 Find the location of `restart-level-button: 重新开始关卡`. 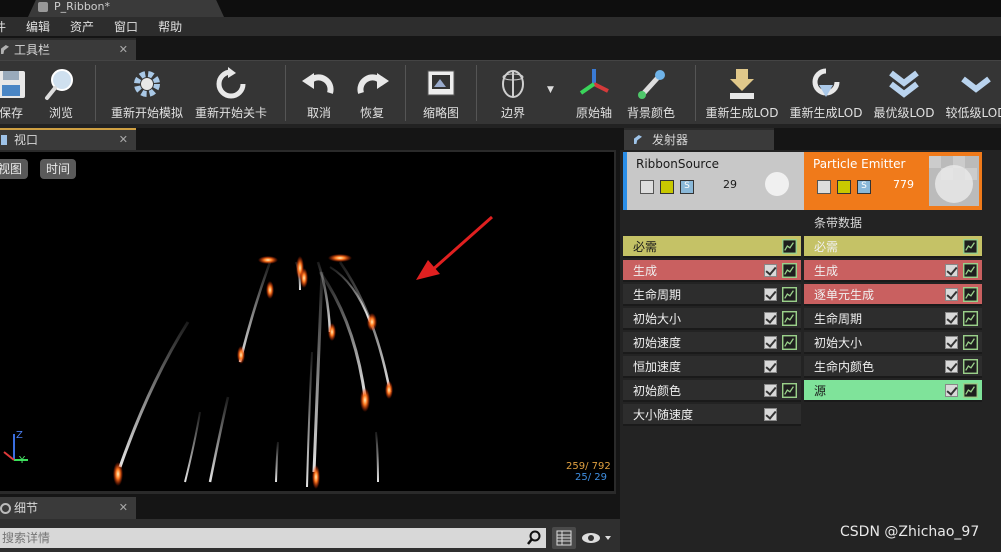

restart-level-button: 重新开始关卡 is located at coordinates (231, 93).